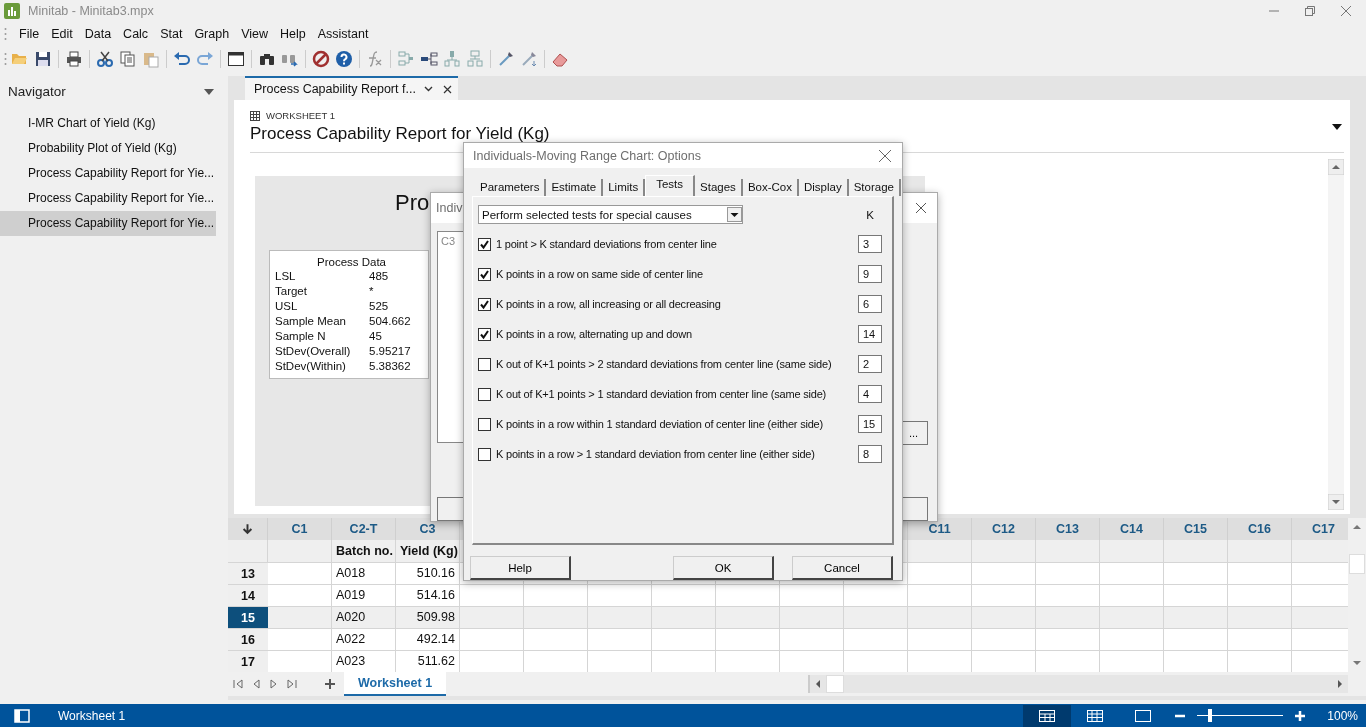 The image size is (1366, 727). Describe the element at coordinates (248, 661) in the screenshot. I see `row-number: 17` at that location.